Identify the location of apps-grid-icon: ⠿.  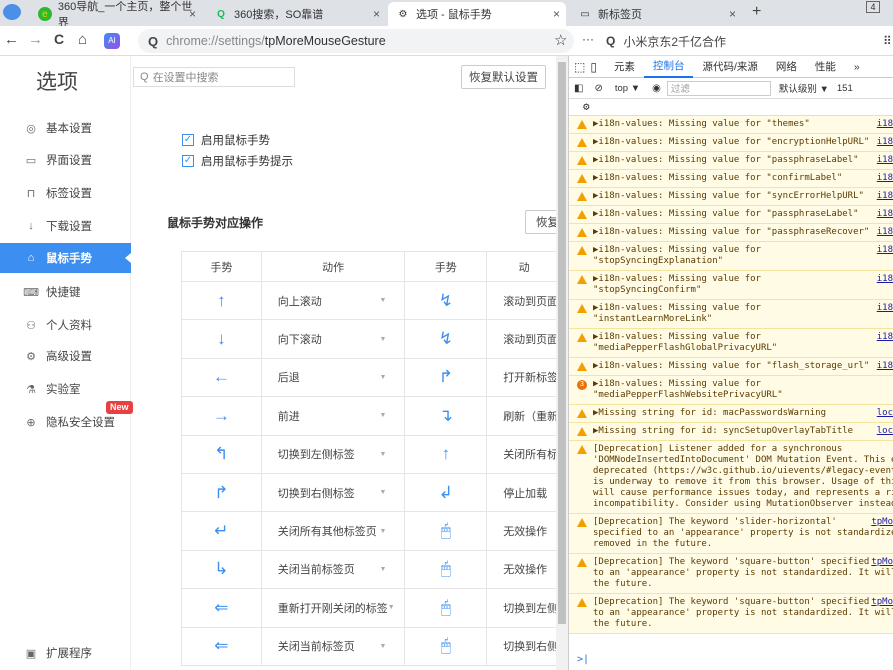
(887, 41).